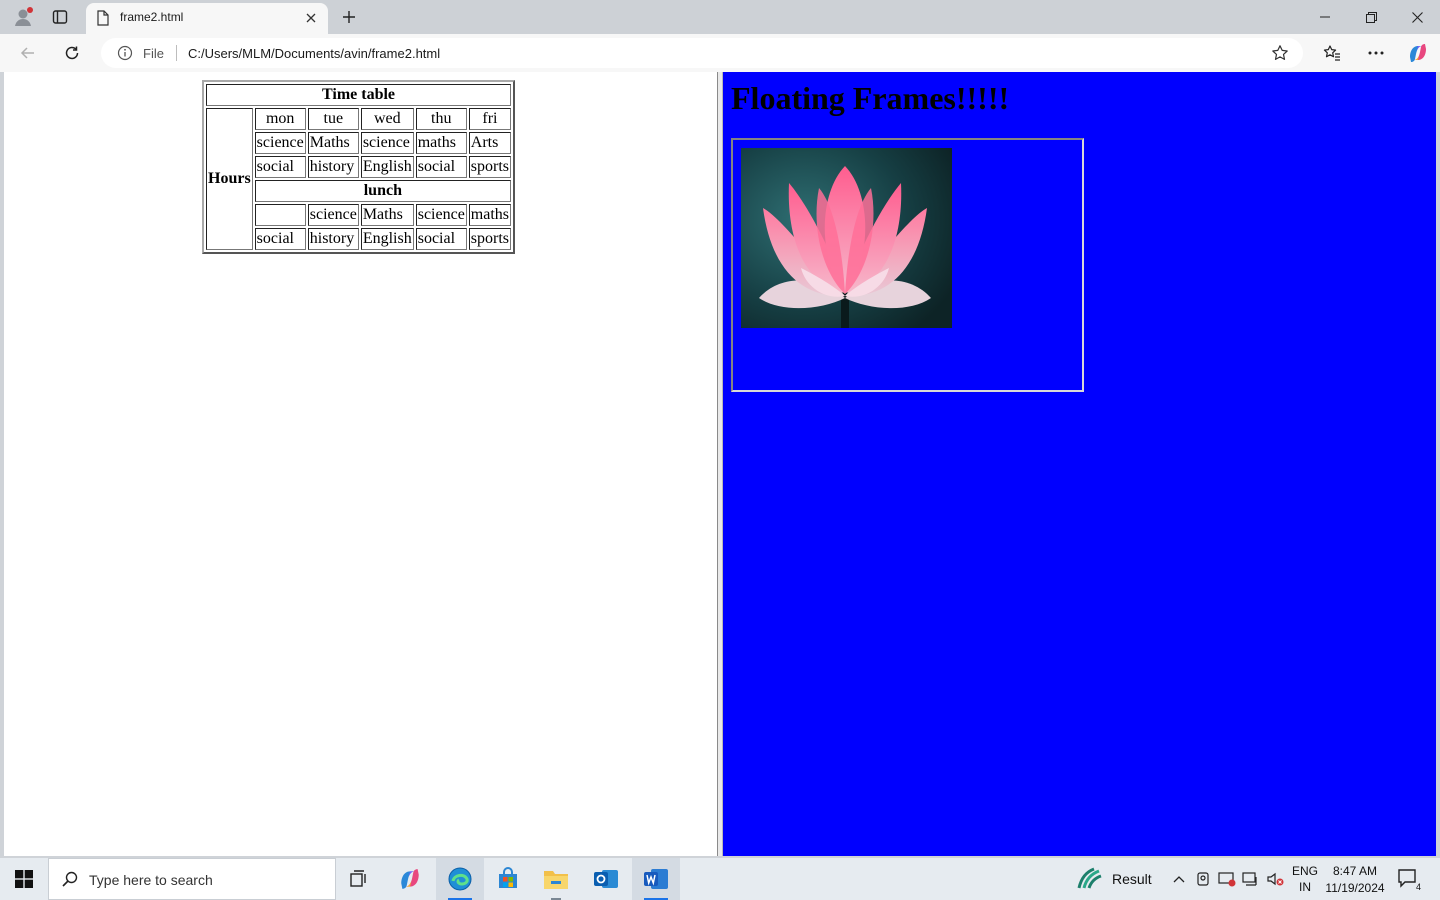 The height and width of the screenshot is (900, 1440). I want to click on word-taskbar-icon, so click(656, 879).